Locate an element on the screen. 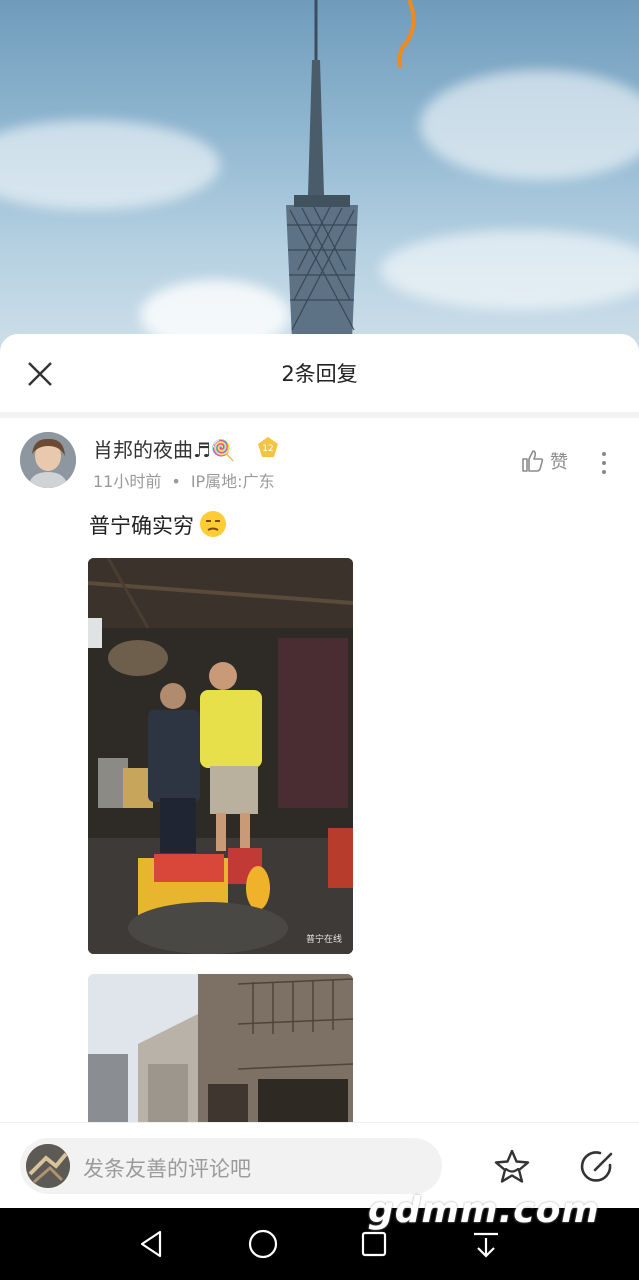 The width and height of the screenshot is (639, 1280). username: 肖邦的夜曲♬🍭 is located at coordinates (164, 448).